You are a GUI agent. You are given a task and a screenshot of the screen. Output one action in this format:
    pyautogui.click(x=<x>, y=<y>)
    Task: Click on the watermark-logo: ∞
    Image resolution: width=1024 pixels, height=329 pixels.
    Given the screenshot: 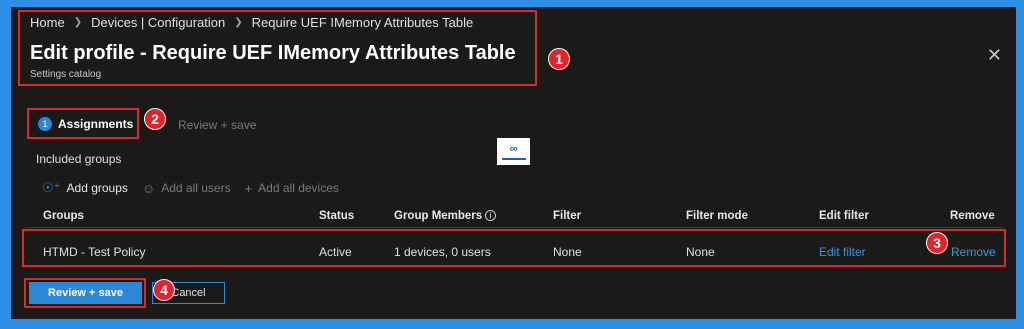 What is the action you would take?
    pyautogui.click(x=513, y=151)
    